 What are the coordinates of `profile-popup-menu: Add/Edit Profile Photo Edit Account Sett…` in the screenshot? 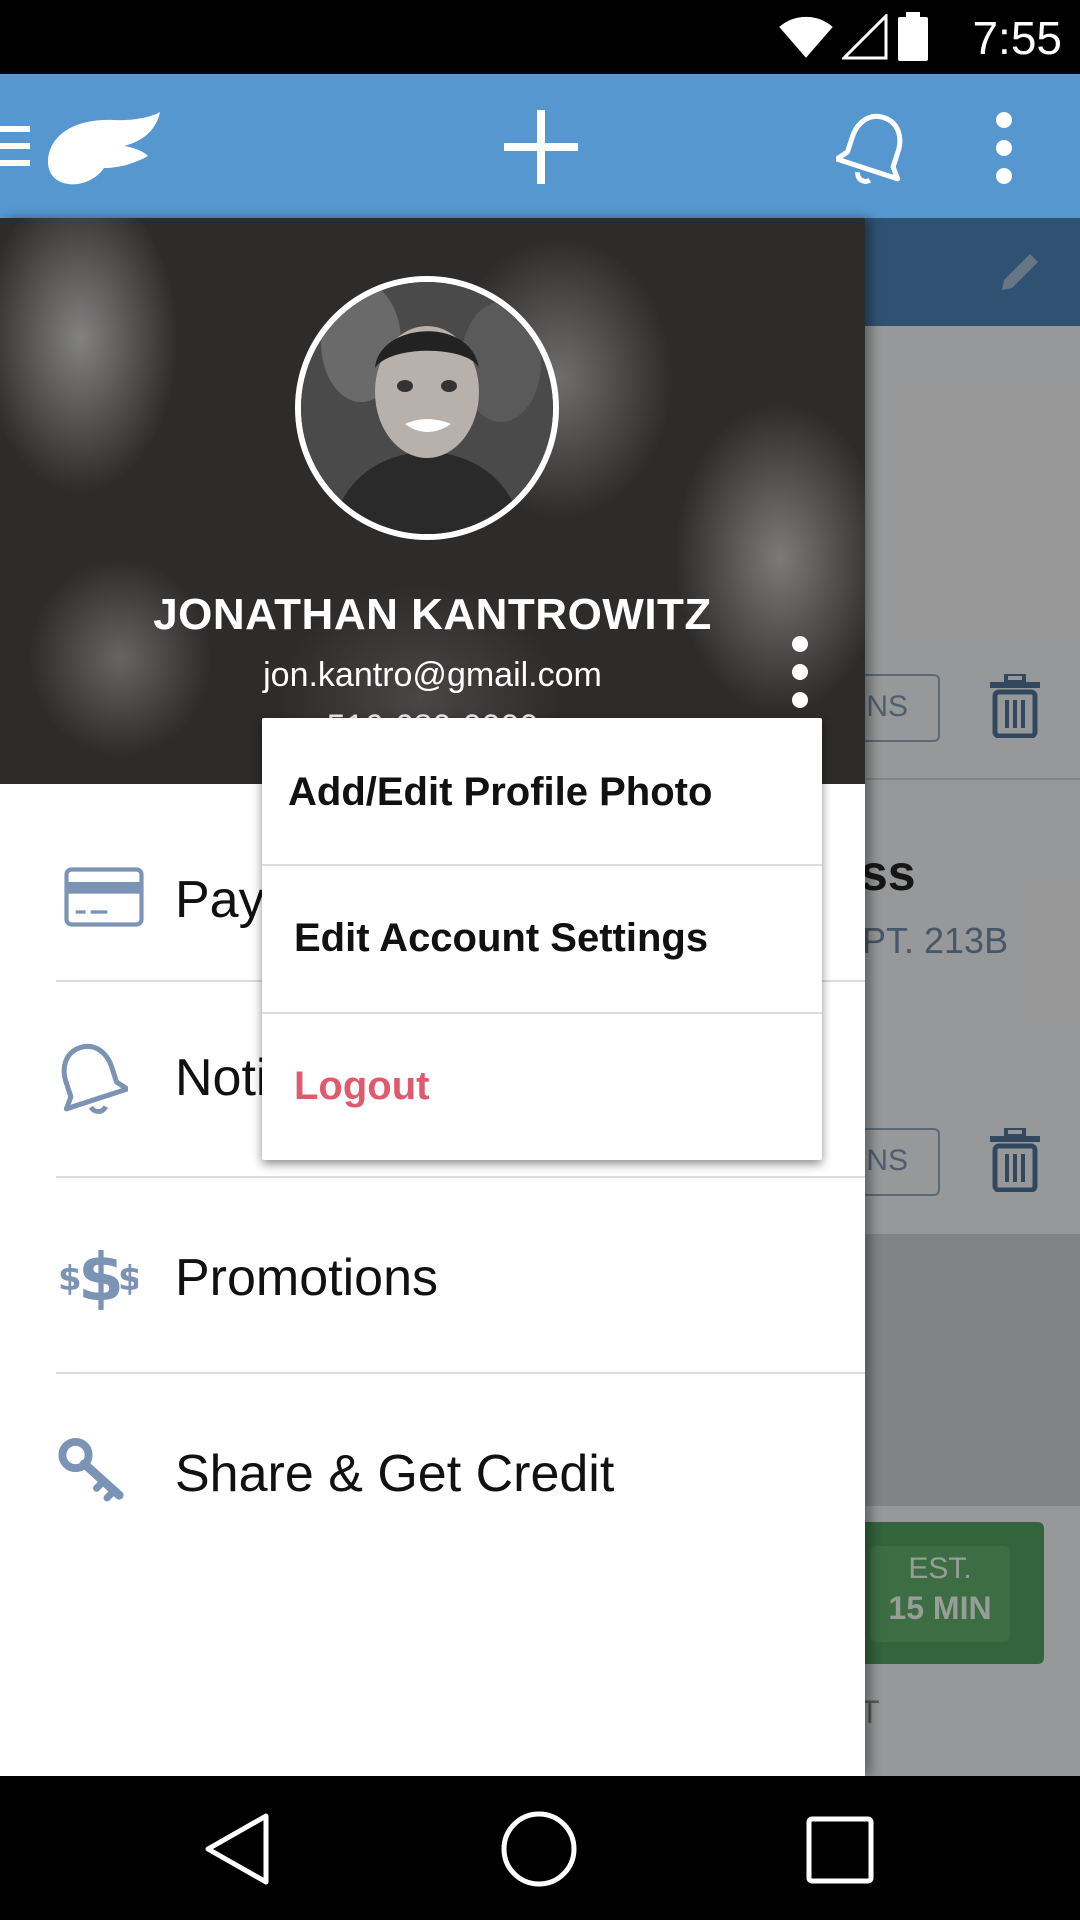 It's located at (542, 939).